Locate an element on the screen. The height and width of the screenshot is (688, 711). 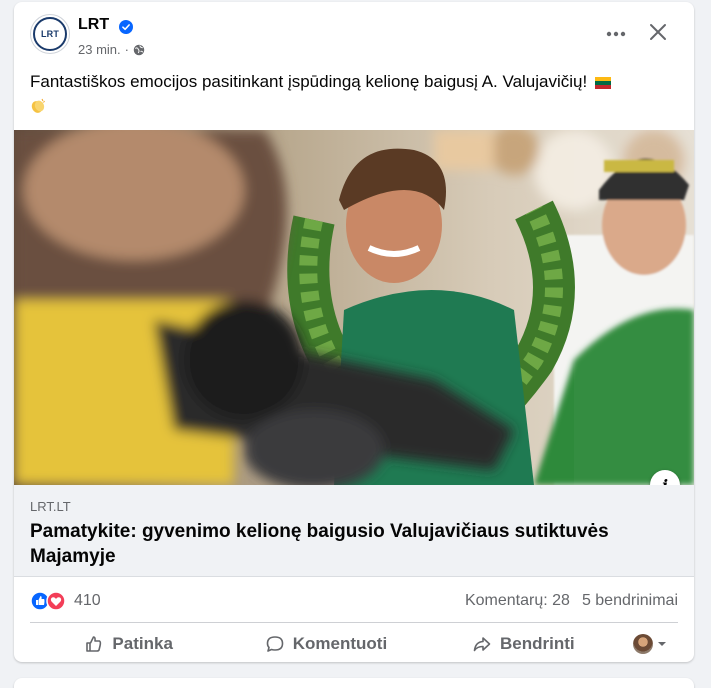
speech-bubble-icon is located at coordinates (275, 644).